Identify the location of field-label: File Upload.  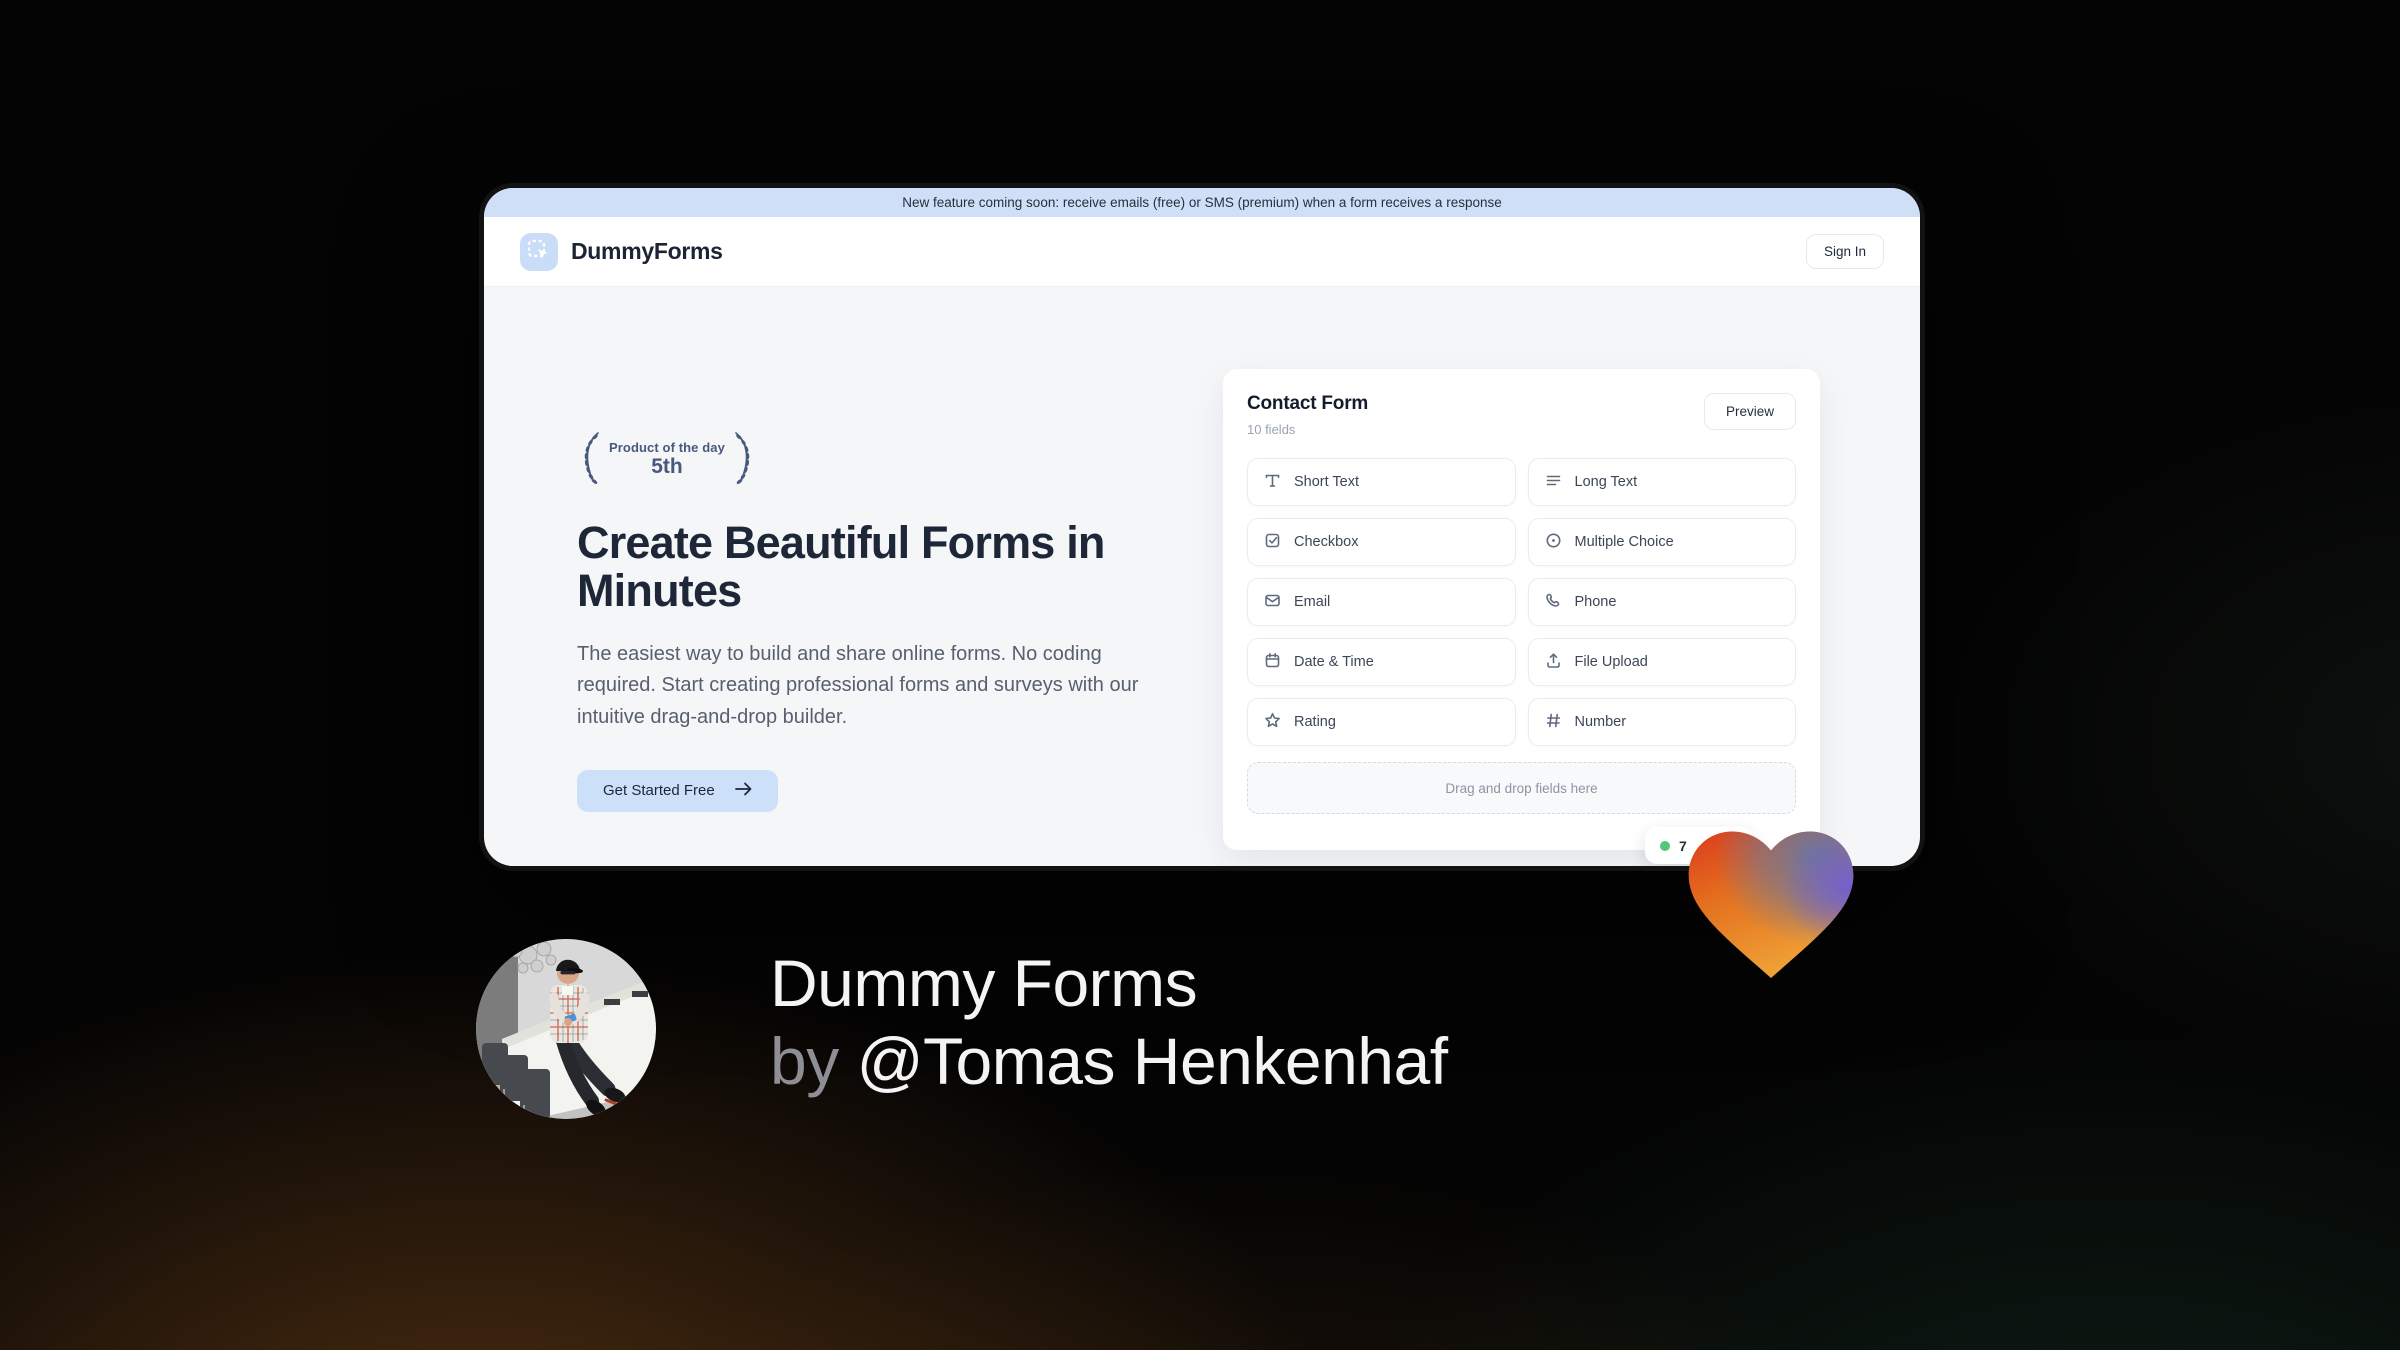
(1611, 662).